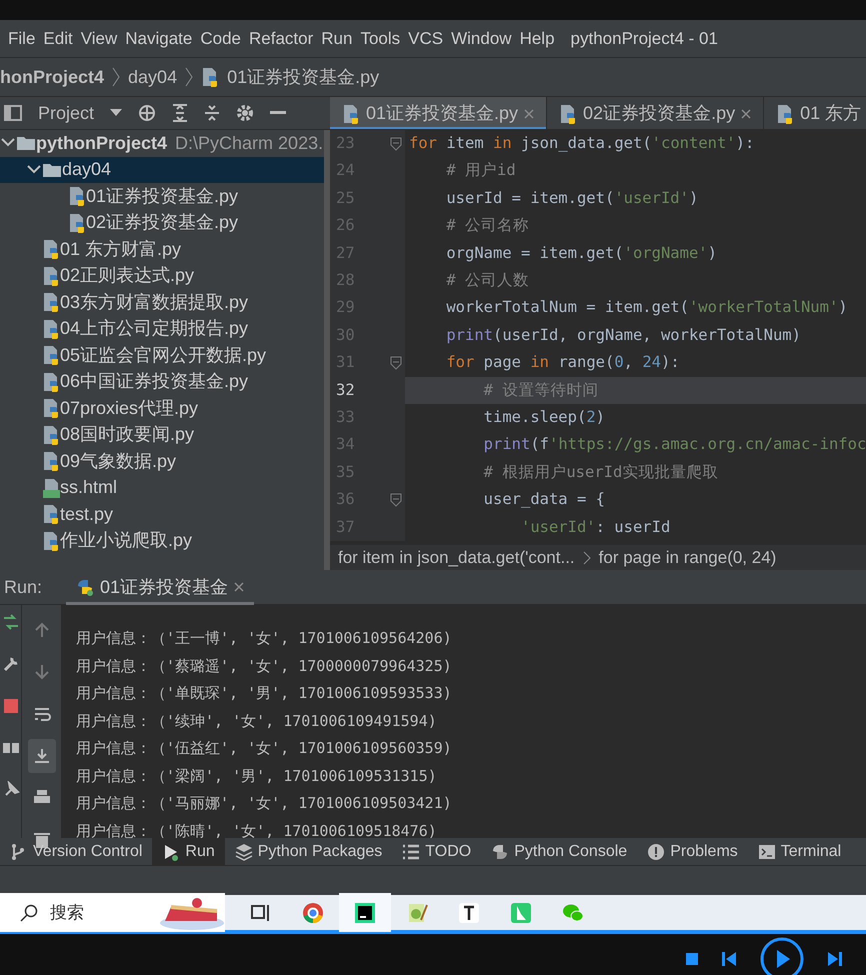  Describe the element at coordinates (162, 355) in the screenshot. I see `tree-item: 05证监会官网公开数据.py` at that location.